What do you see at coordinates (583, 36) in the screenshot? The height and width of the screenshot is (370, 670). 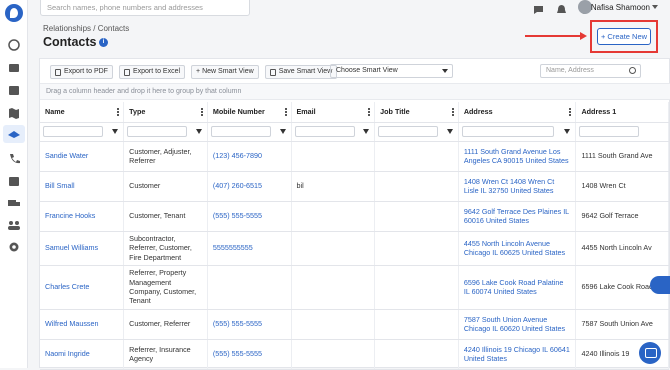 I see `annotation-arrow-head` at bounding box center [583, 36].